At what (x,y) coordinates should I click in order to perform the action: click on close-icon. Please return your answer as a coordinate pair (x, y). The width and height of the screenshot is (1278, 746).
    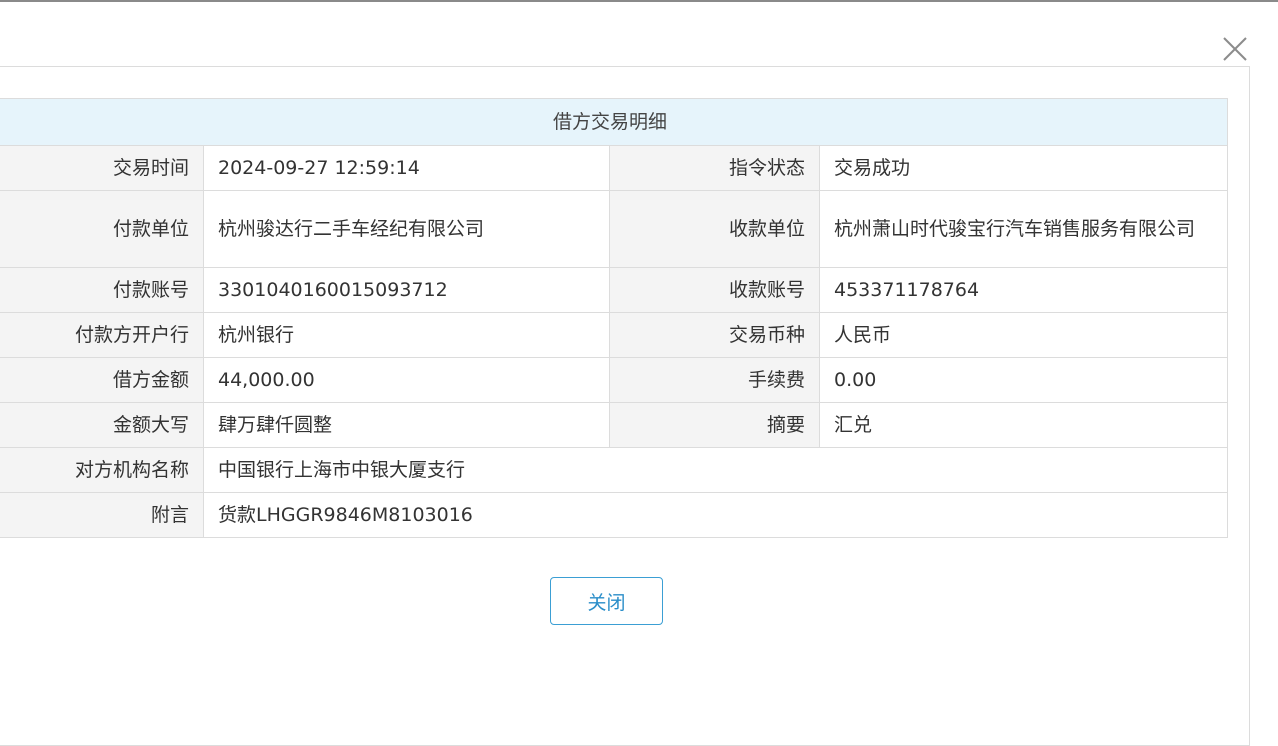
    Looking at the image, I should click on (1235, 49).